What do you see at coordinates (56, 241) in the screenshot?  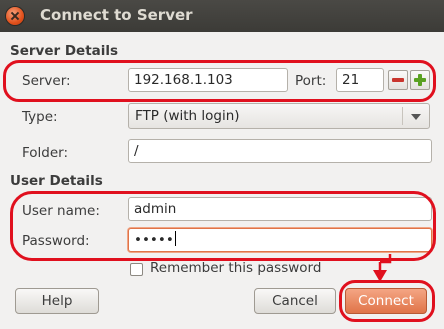 I see `password-label: Password:` at bounding box center [56, 241].